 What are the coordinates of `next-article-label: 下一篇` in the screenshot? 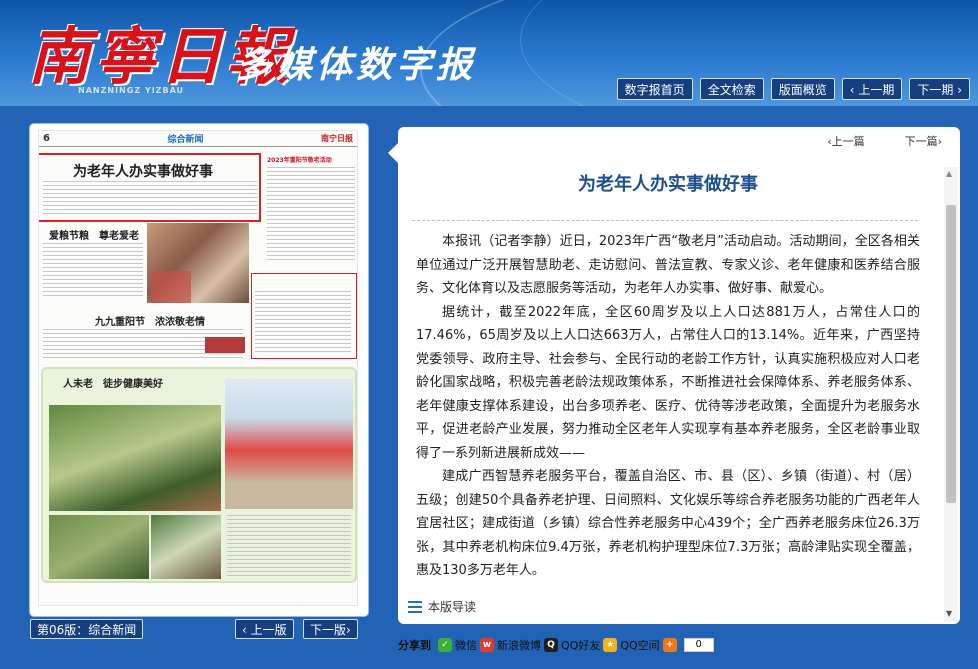 It's located at (921, 141).